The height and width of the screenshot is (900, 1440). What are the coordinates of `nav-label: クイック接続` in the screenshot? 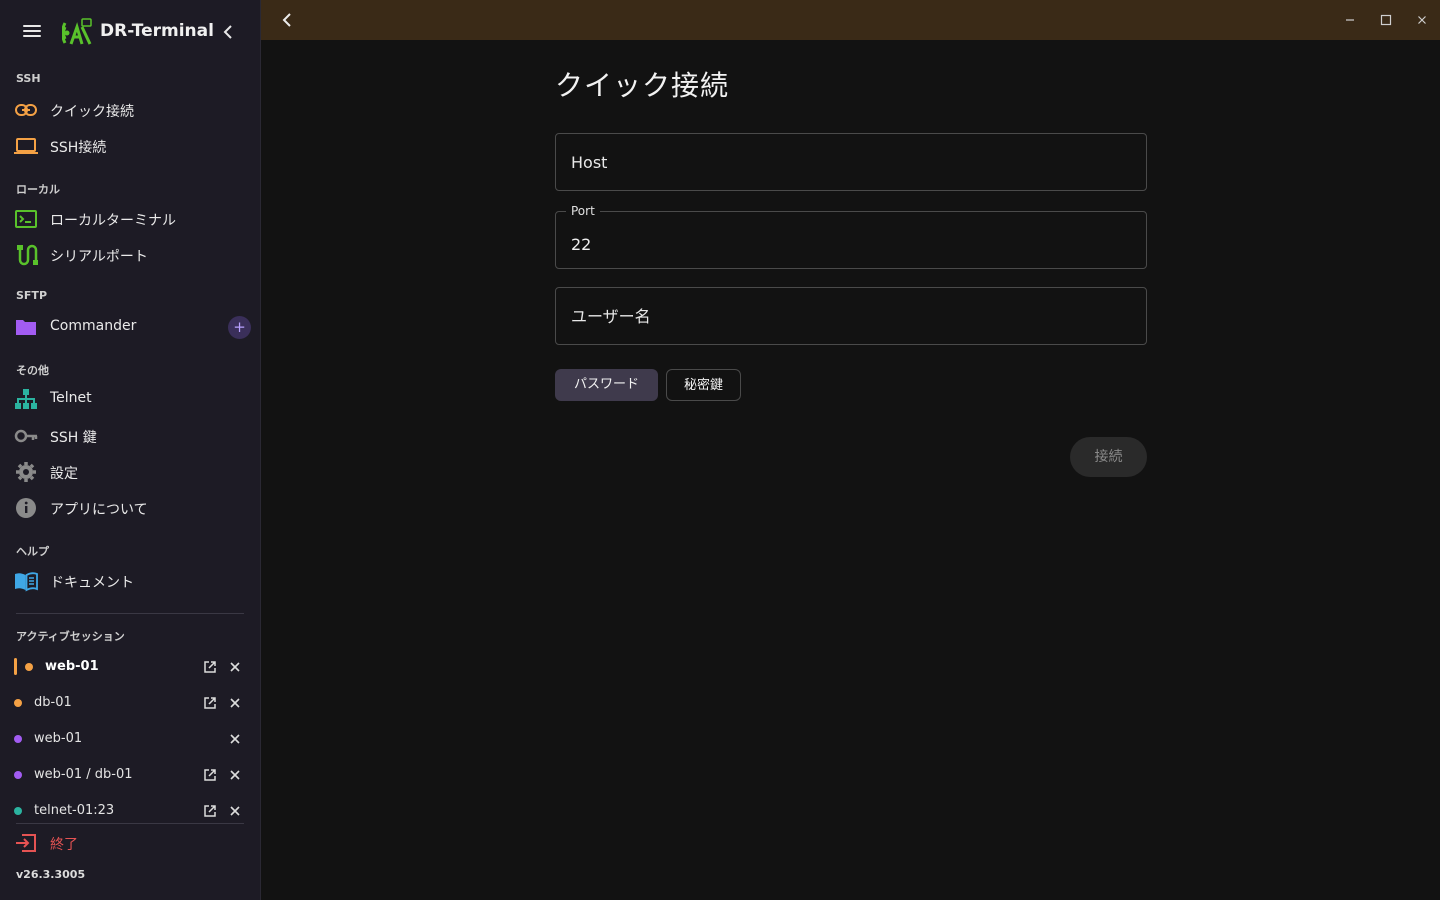 It's located at (92, 112).